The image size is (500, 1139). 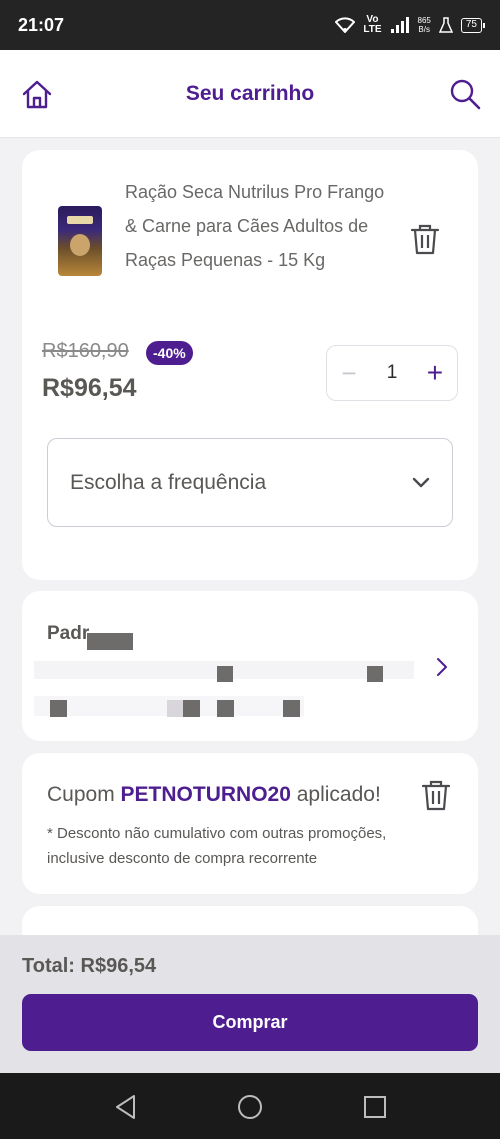 I want to click on page-title: Seu carrinho, so click(x=250, y=93).